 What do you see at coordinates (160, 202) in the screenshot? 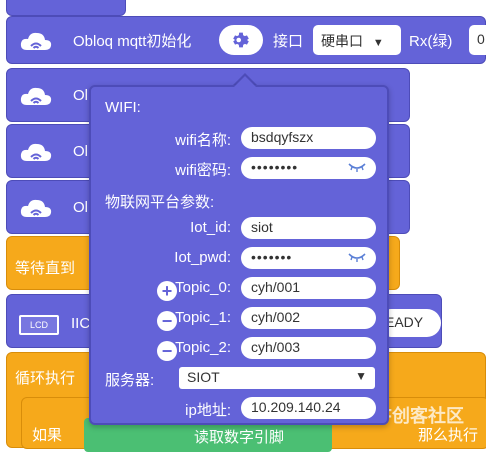
I see `iot-params-header: 物联网平台参数:` at bounding box center [160, 202].